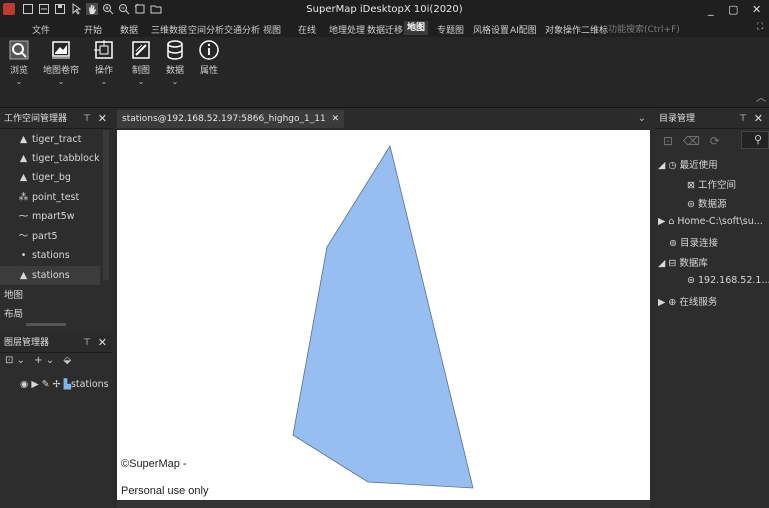 The image size is (769, 508). What do you see at coordinates (383, 504) in the screenshot?
I see `status-bar` at bounding box center [383, 504].